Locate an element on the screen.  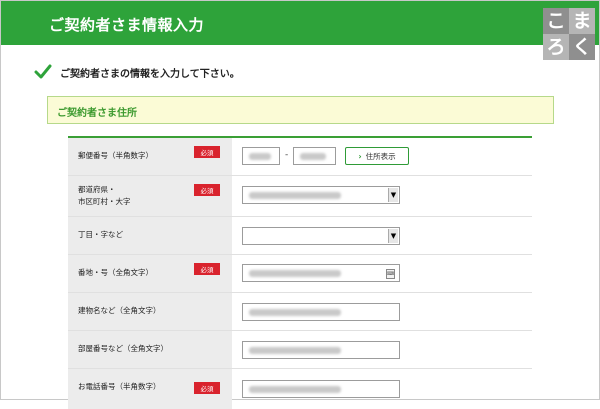
banchi-input: ⌨ is located at coordinates (321, 273).